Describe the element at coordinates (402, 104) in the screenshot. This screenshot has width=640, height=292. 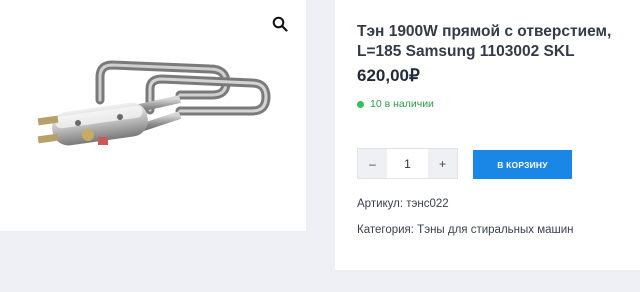
I see `stock-text: 10 в наличии` at that location.